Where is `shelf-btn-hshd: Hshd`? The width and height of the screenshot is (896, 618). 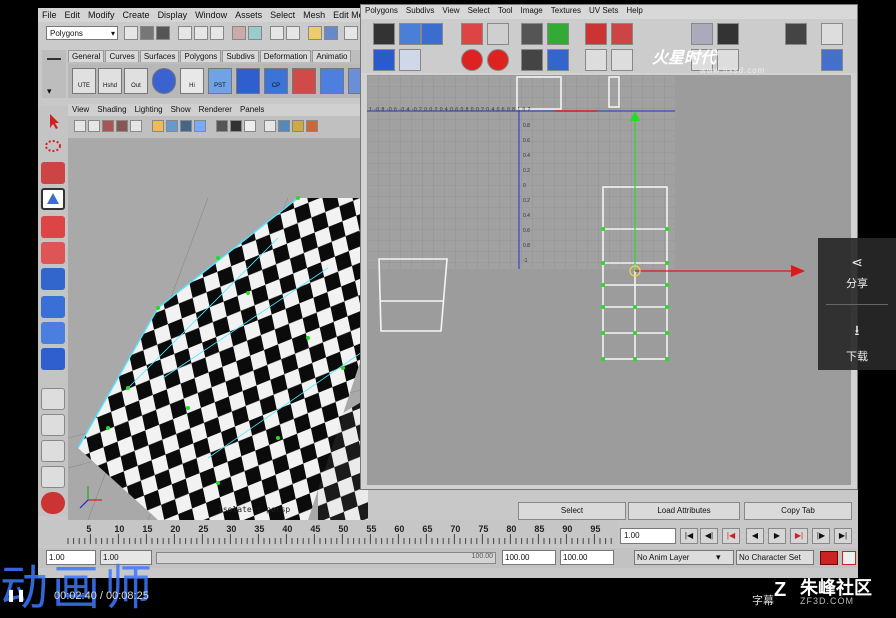 shelf-btn-hshd: Hshd is located at coordinates (110, 81).